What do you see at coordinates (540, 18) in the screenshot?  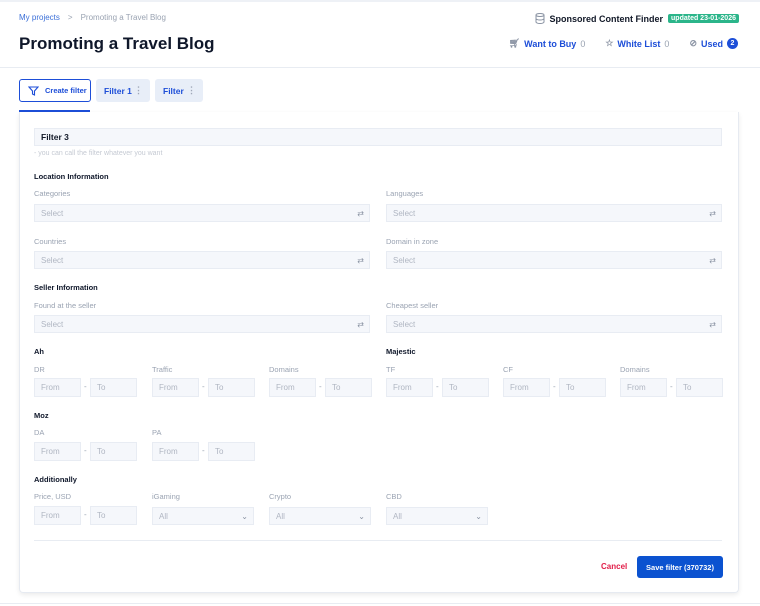 I see `database-icon` at bounding box center [540, 18].